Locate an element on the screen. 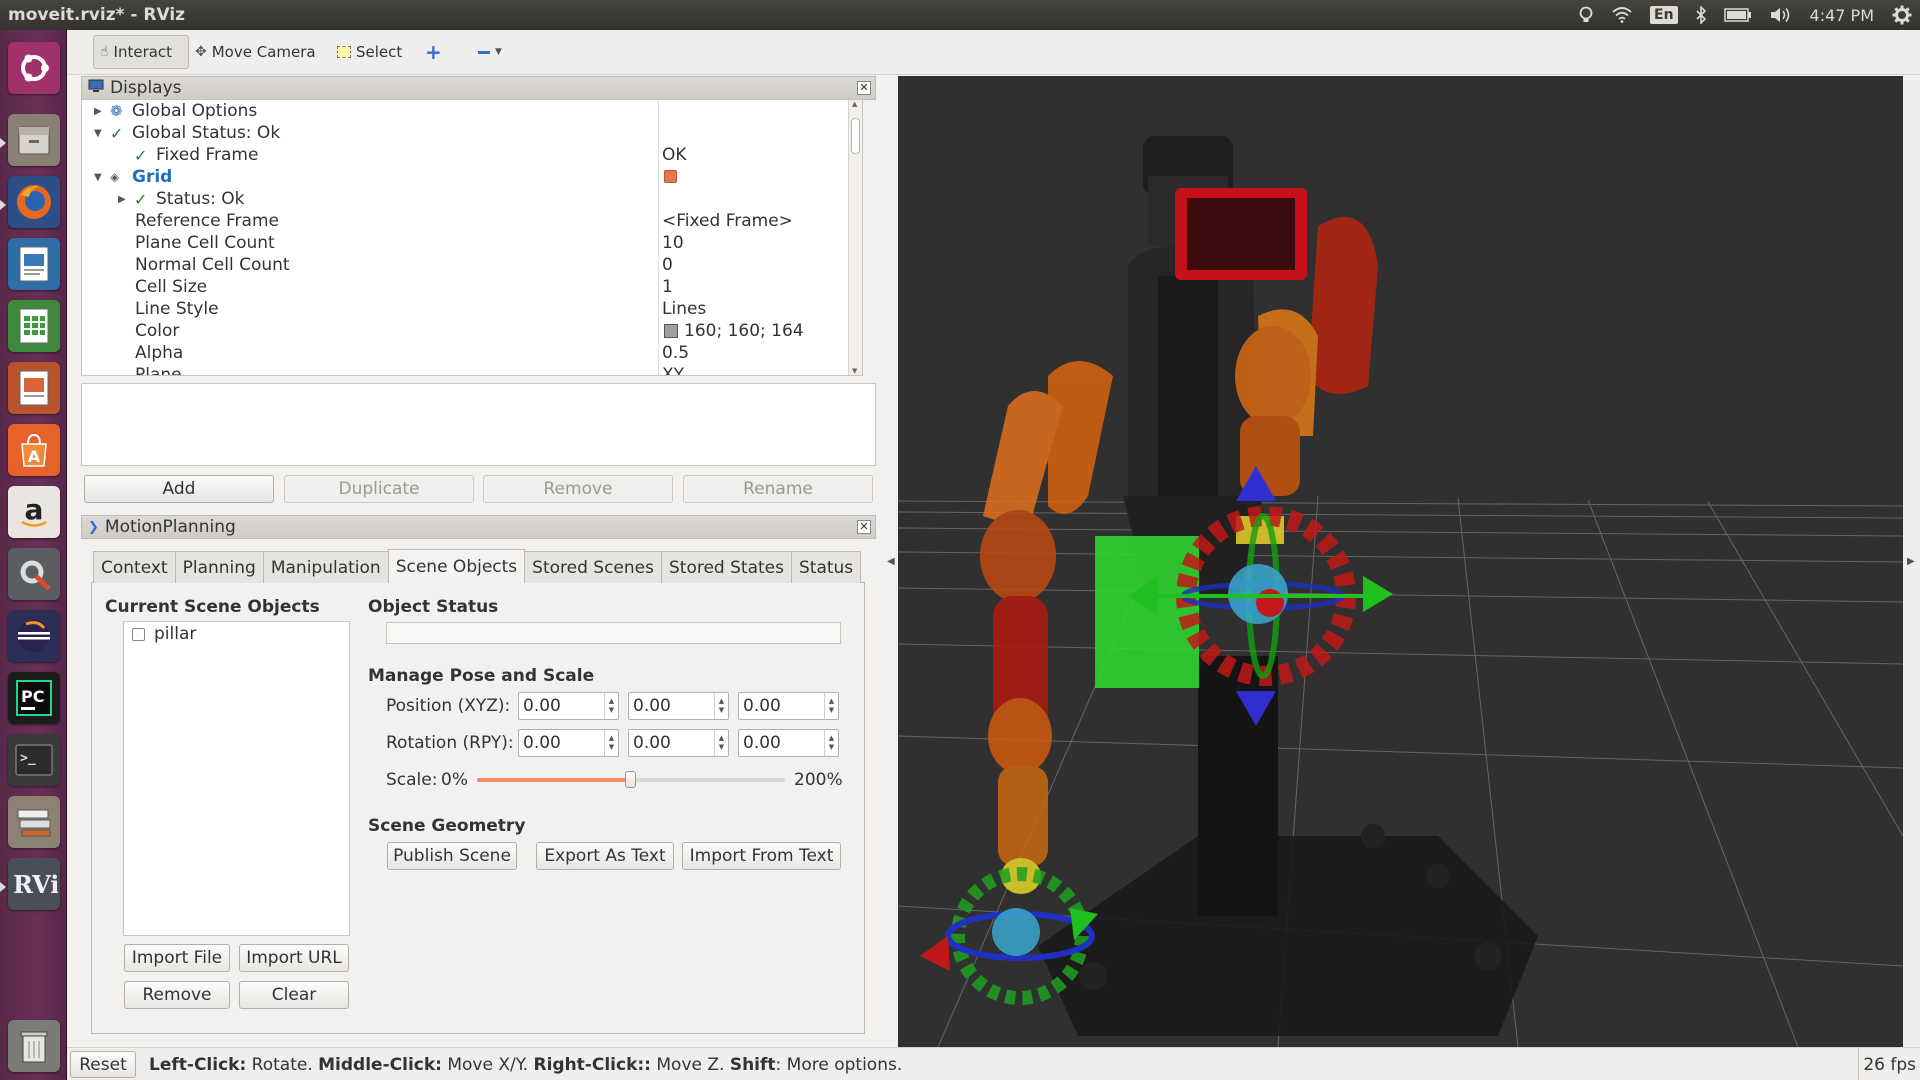 The height and width of the screenshot is (1080, 1920). interact-tool-button: ☝ Interact is located at coordinates (141, 52).